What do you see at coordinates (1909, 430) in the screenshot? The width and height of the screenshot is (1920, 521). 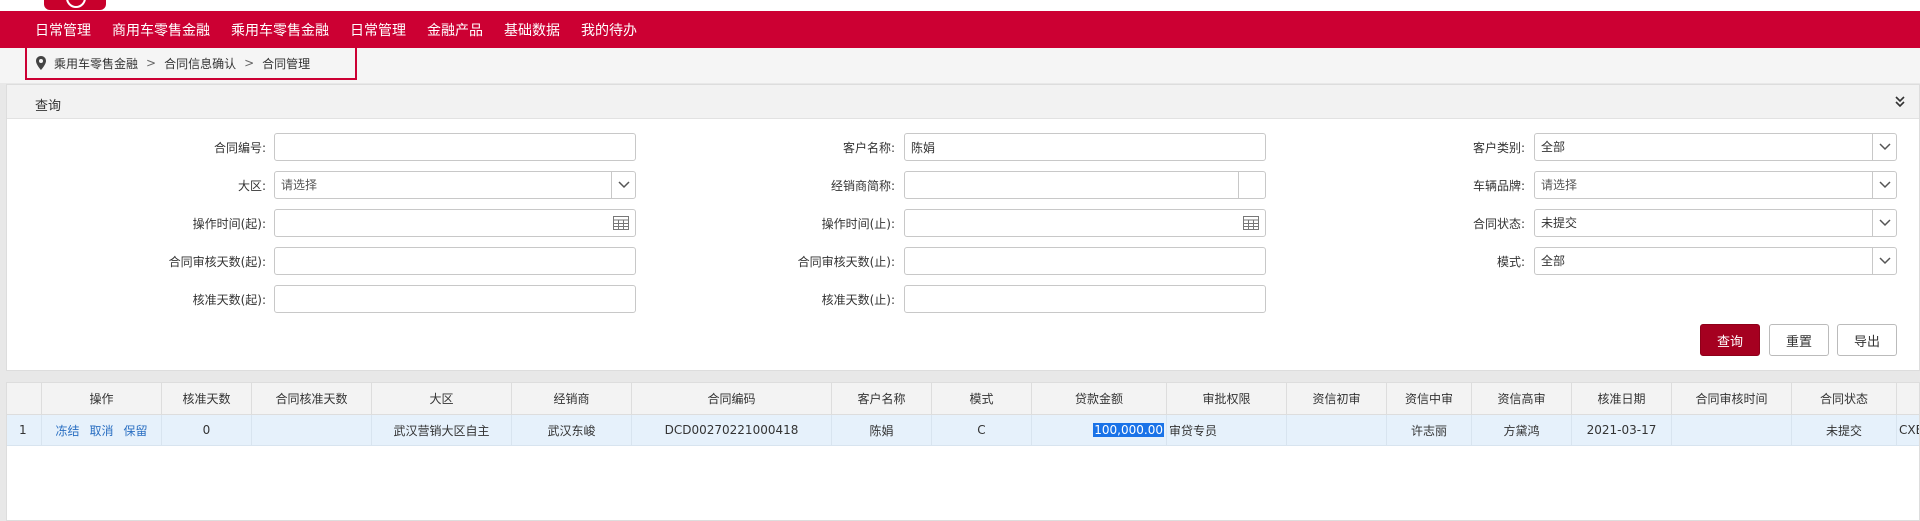 I see `cell-overflow: CXB` at bounding box center [1909, 430].